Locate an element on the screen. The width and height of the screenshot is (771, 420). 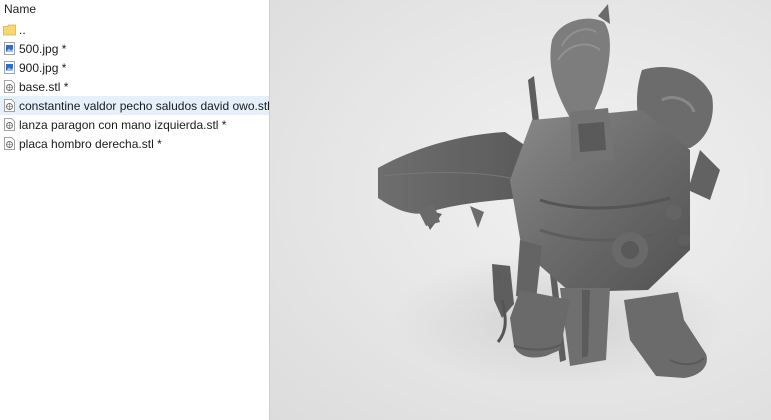
helmet-crest is located at coordinates (580, 62).